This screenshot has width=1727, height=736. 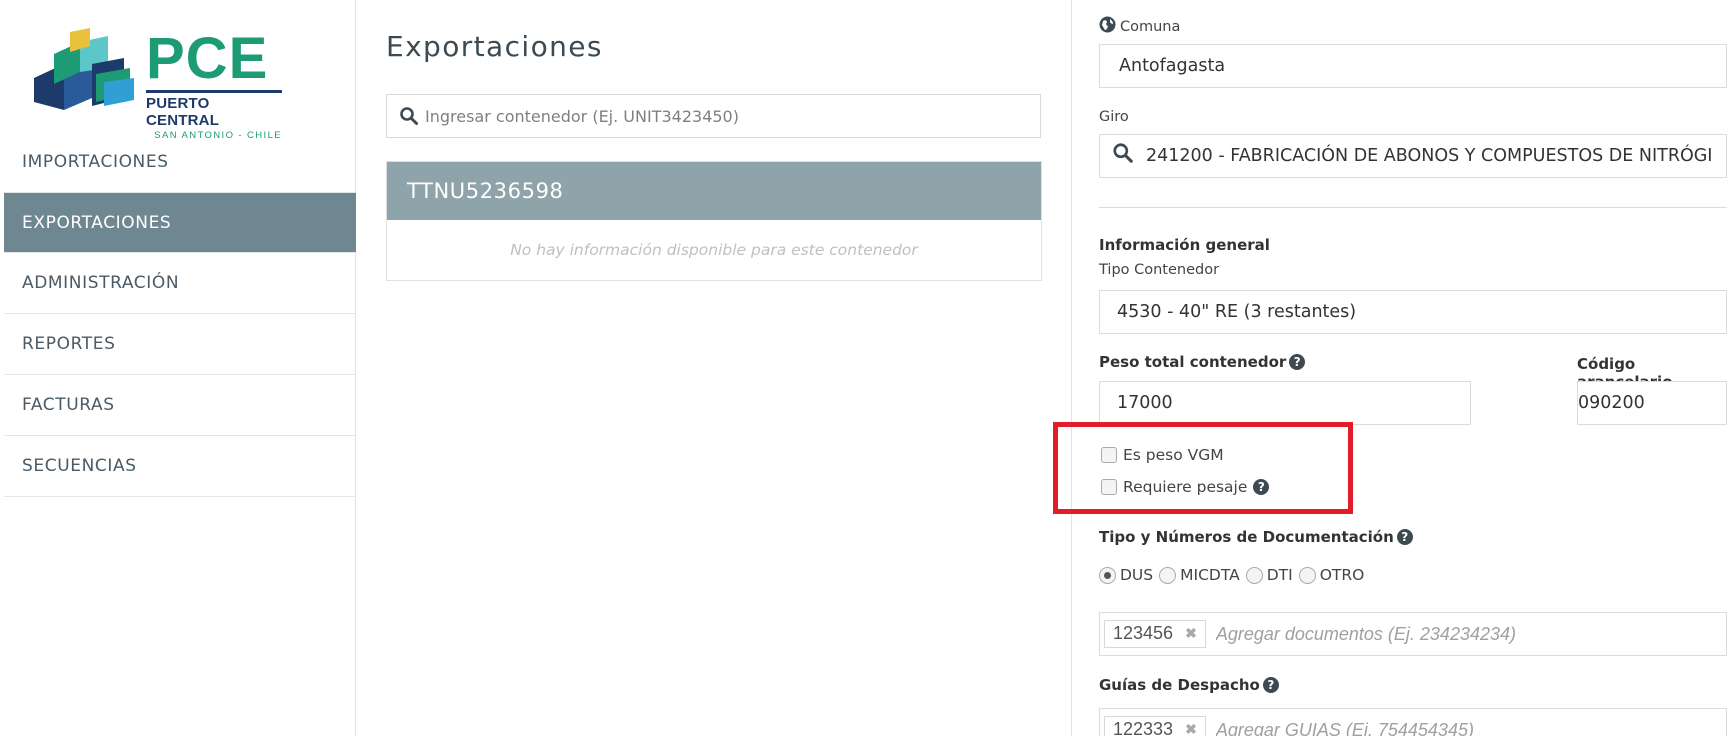 What do you see at coordinates (1159, 270) in the screenshot?
I see `tipo-contenedor-label: Tipo Contenedor` at bounding box center [1159, 270].